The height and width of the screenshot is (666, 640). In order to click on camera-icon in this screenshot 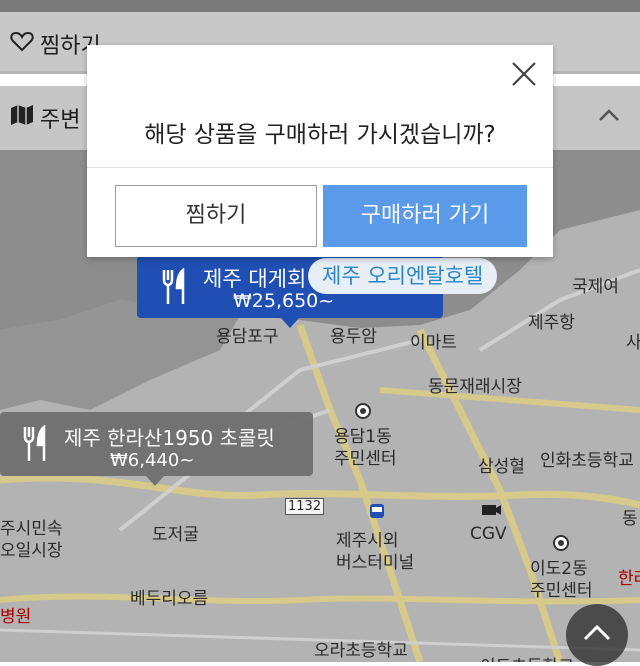, I will do `click(491, 510)`.